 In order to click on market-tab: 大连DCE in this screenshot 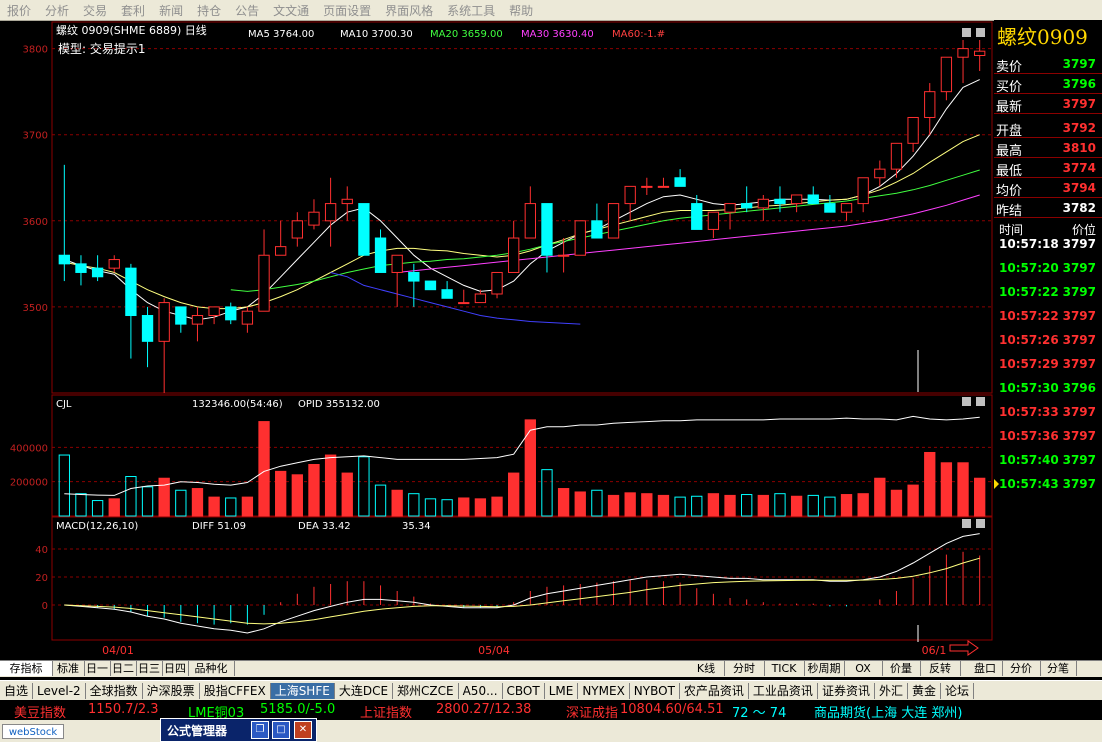, I will do `click(364, 691)`.